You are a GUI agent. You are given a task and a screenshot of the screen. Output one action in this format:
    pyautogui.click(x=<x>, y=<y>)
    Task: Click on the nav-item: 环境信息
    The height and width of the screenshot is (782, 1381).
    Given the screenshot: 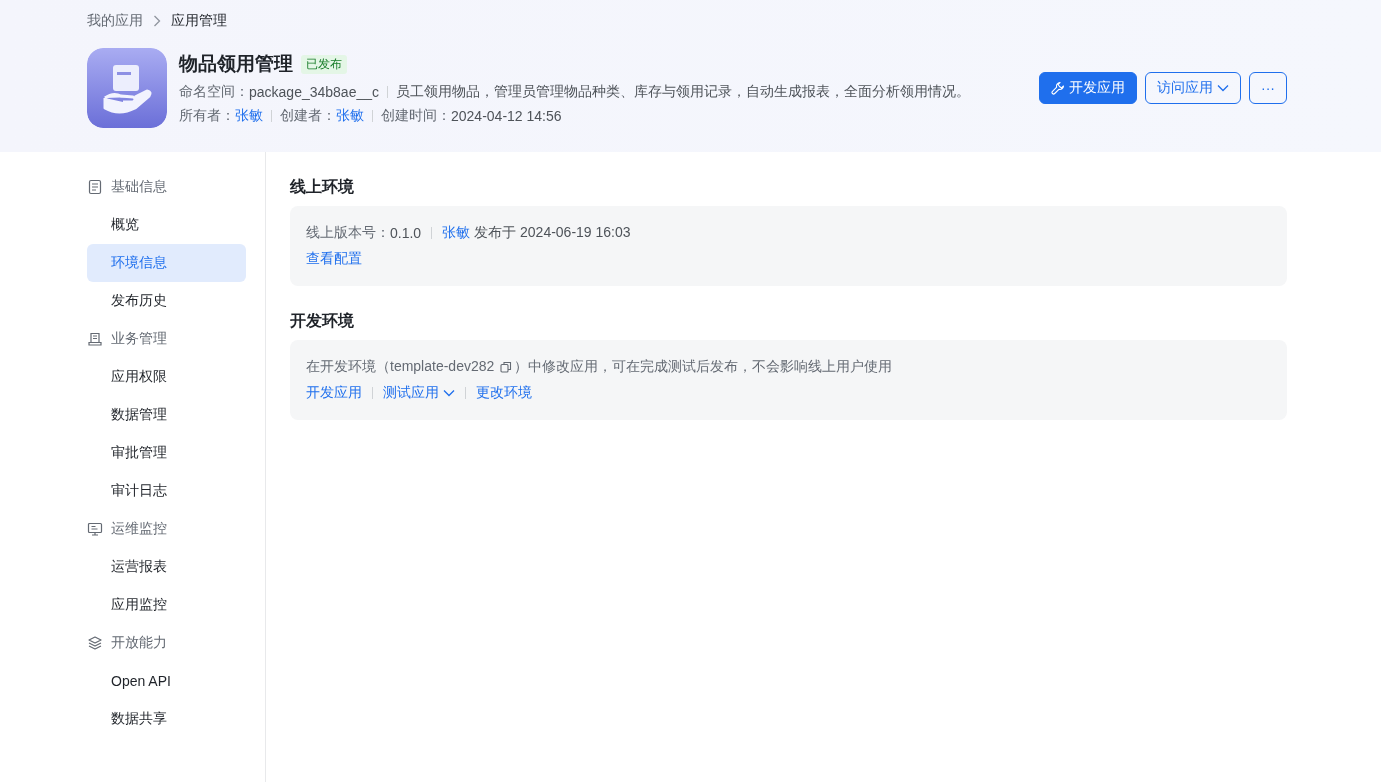 What is the action you would take?
    pyautogui.click(x=166, y=263)
    